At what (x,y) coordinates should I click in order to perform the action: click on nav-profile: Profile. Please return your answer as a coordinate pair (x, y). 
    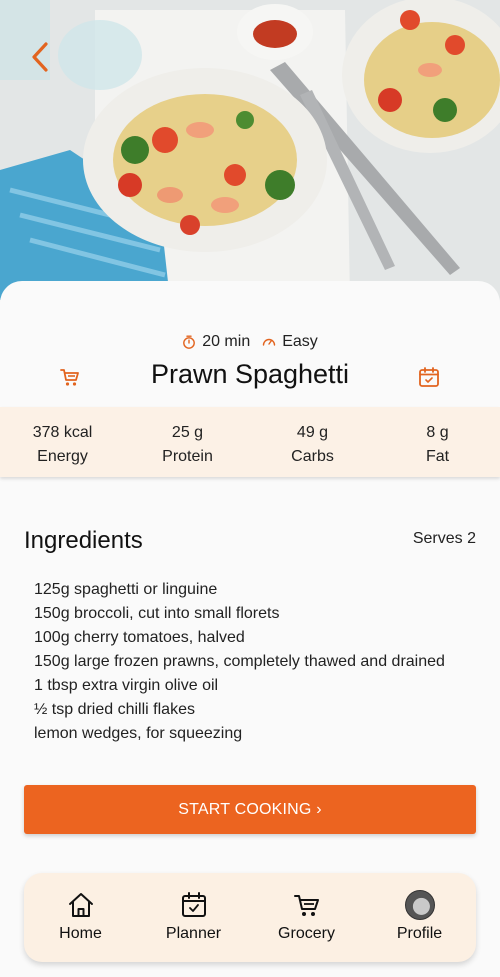
    Looking at the image, I should click on (419, 917).